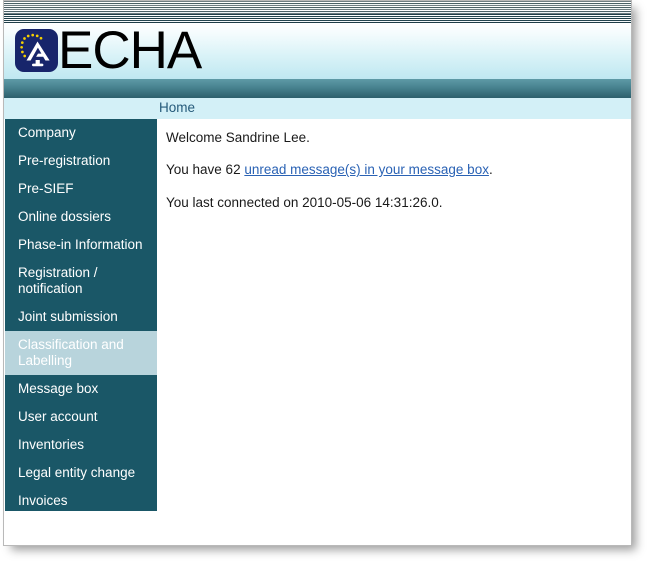 Image resolution: width=656 pixels, height=565 pixels. What do you see at coordinates (81, 161) in the screenshot?
I see `sidebar-item-pre-registration: Pre-registration` at bounding box center [81, 161].